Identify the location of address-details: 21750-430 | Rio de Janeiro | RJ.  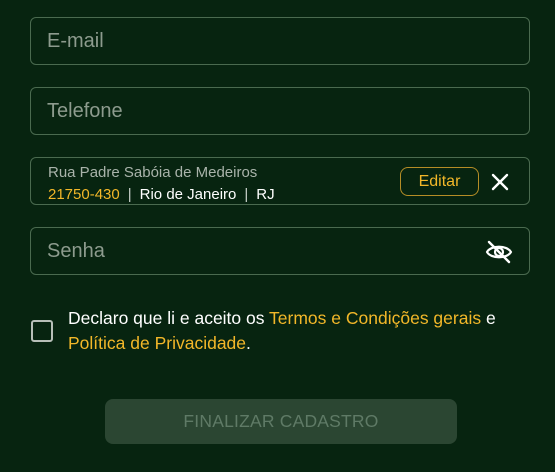
(161, 194).